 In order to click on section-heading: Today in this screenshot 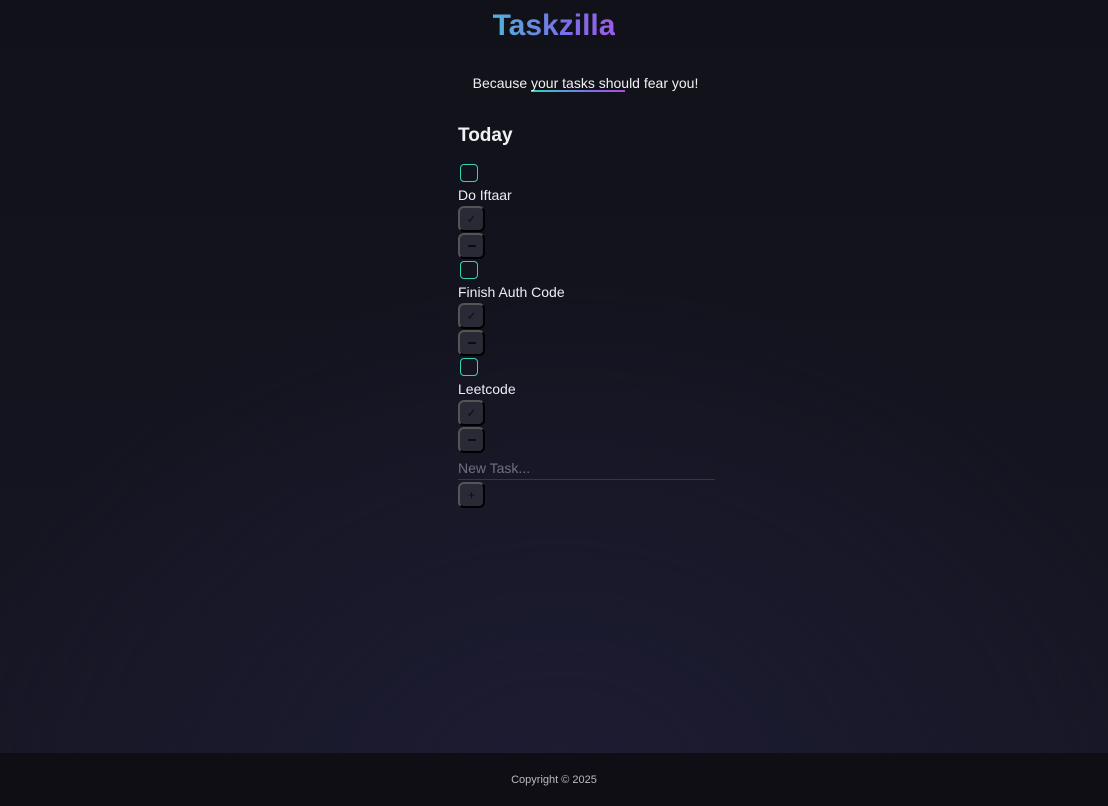, I will do `click(485, 135)`.